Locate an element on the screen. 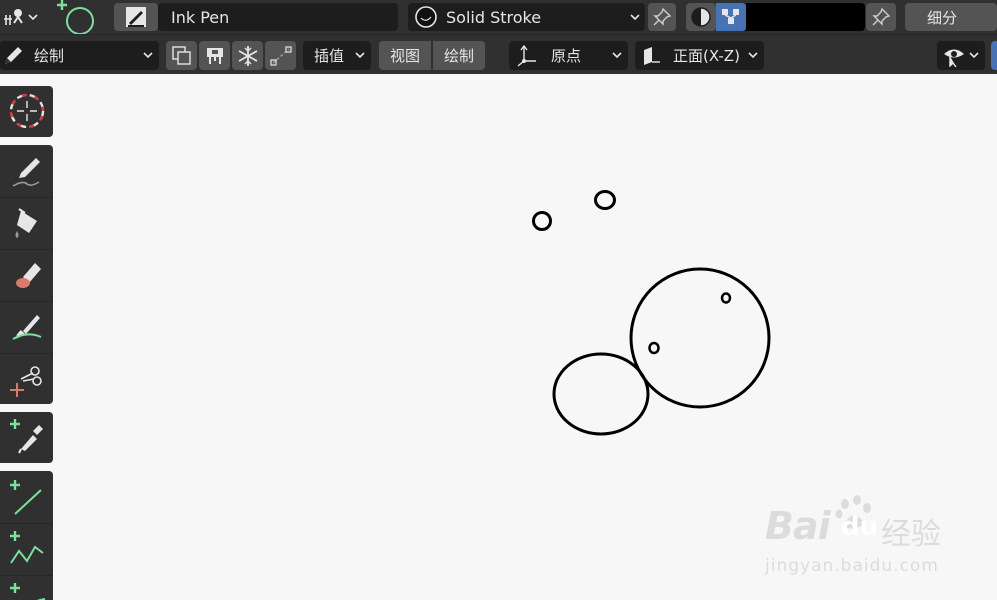  cursor-icon is located at coordinates (26, 111).